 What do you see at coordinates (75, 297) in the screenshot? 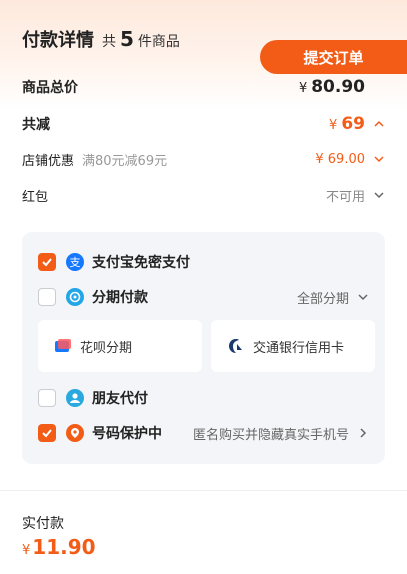
I see `installment-icon` at bounding box center [75, 297].